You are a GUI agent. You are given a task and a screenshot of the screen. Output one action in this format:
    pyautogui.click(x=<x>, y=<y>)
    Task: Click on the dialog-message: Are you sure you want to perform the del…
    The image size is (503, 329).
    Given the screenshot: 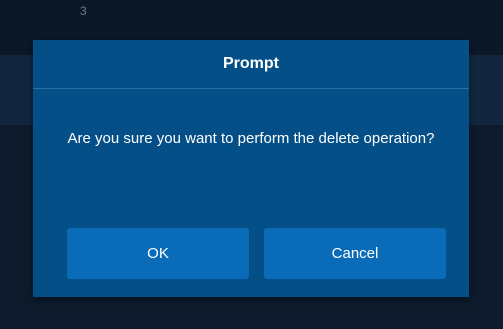 What is the action you would take?
    pyautogui.click(x=251, y=138)
    